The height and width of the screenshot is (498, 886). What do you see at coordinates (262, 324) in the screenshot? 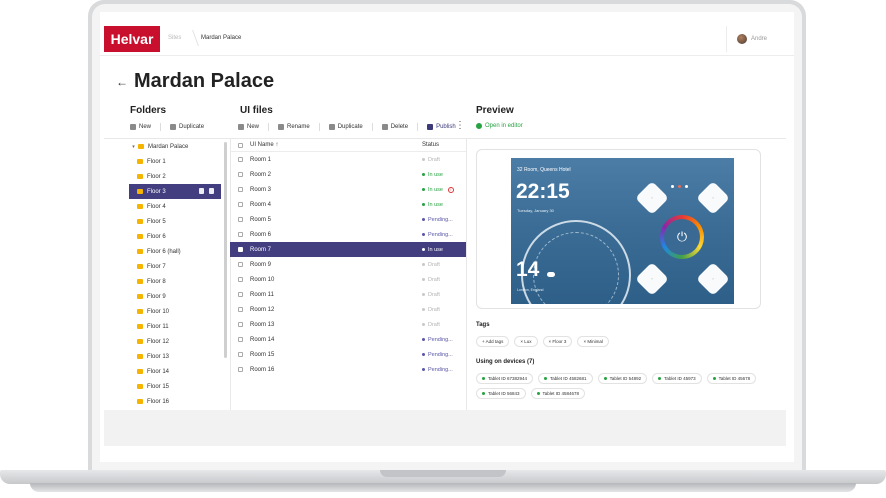
I see `file-name: Room 13` at bounding box center [262, 324].